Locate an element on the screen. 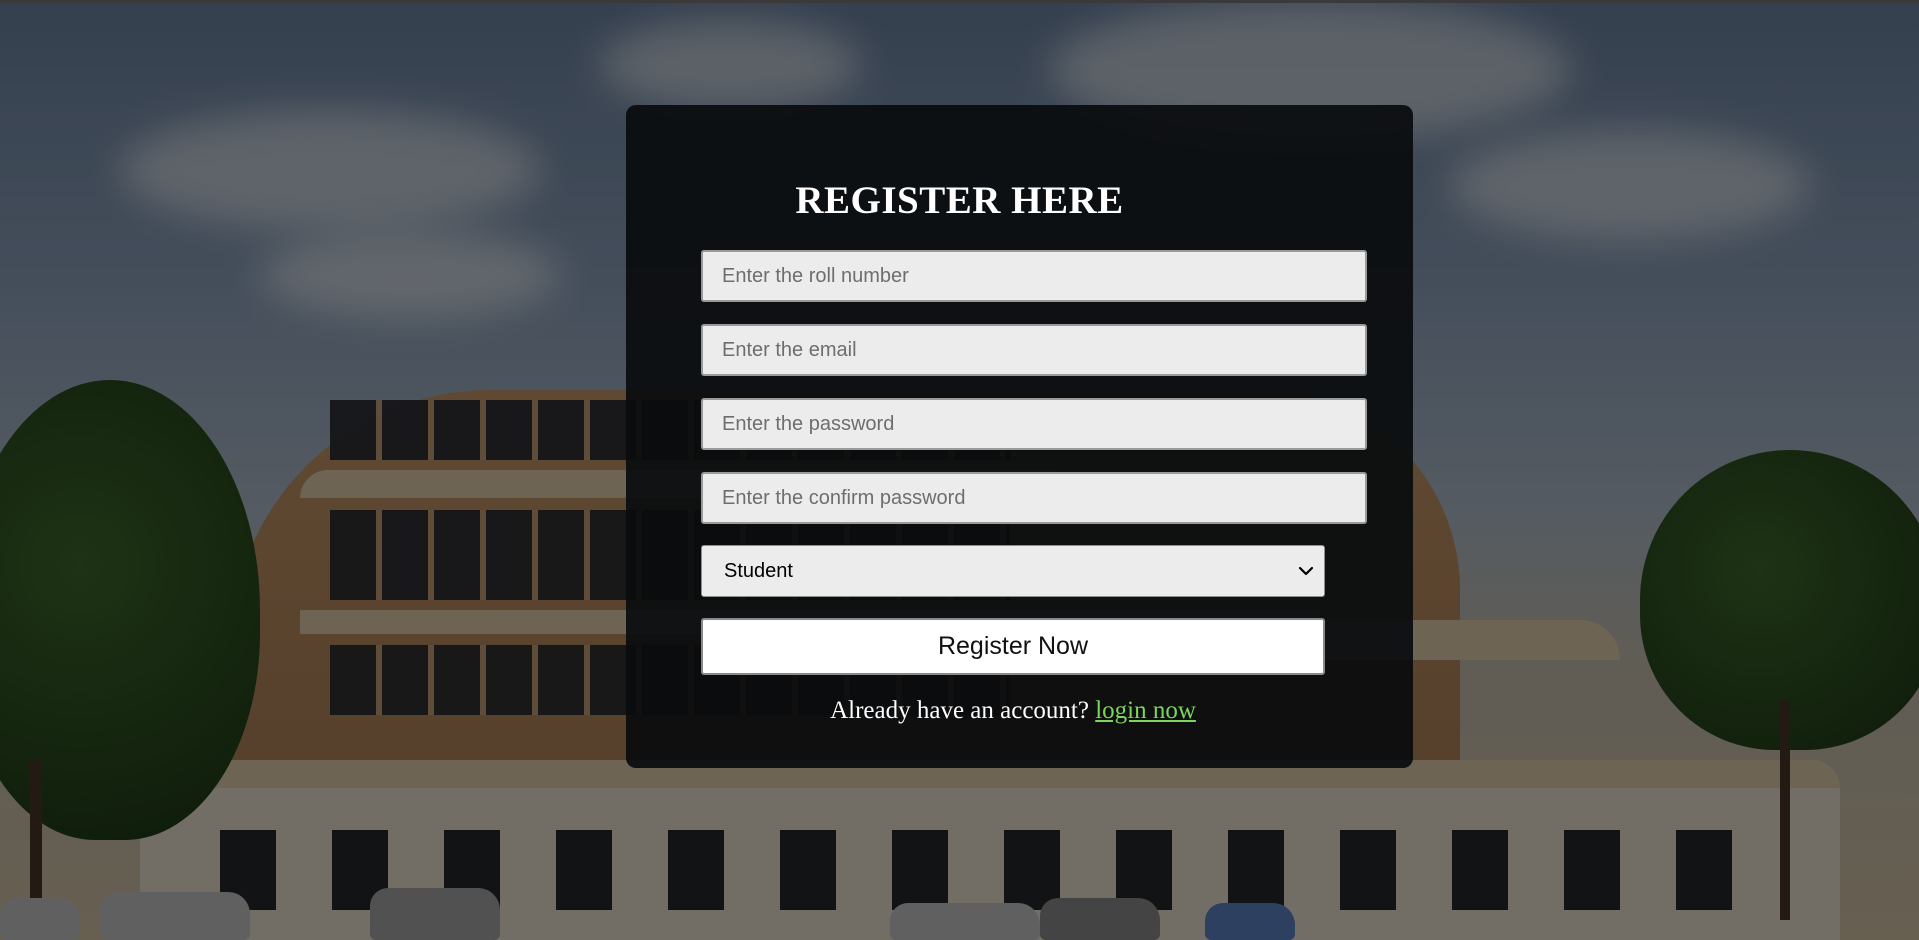 This screenshot has width=1919, height=940. window-top-border is located at coordinates (959, 1).